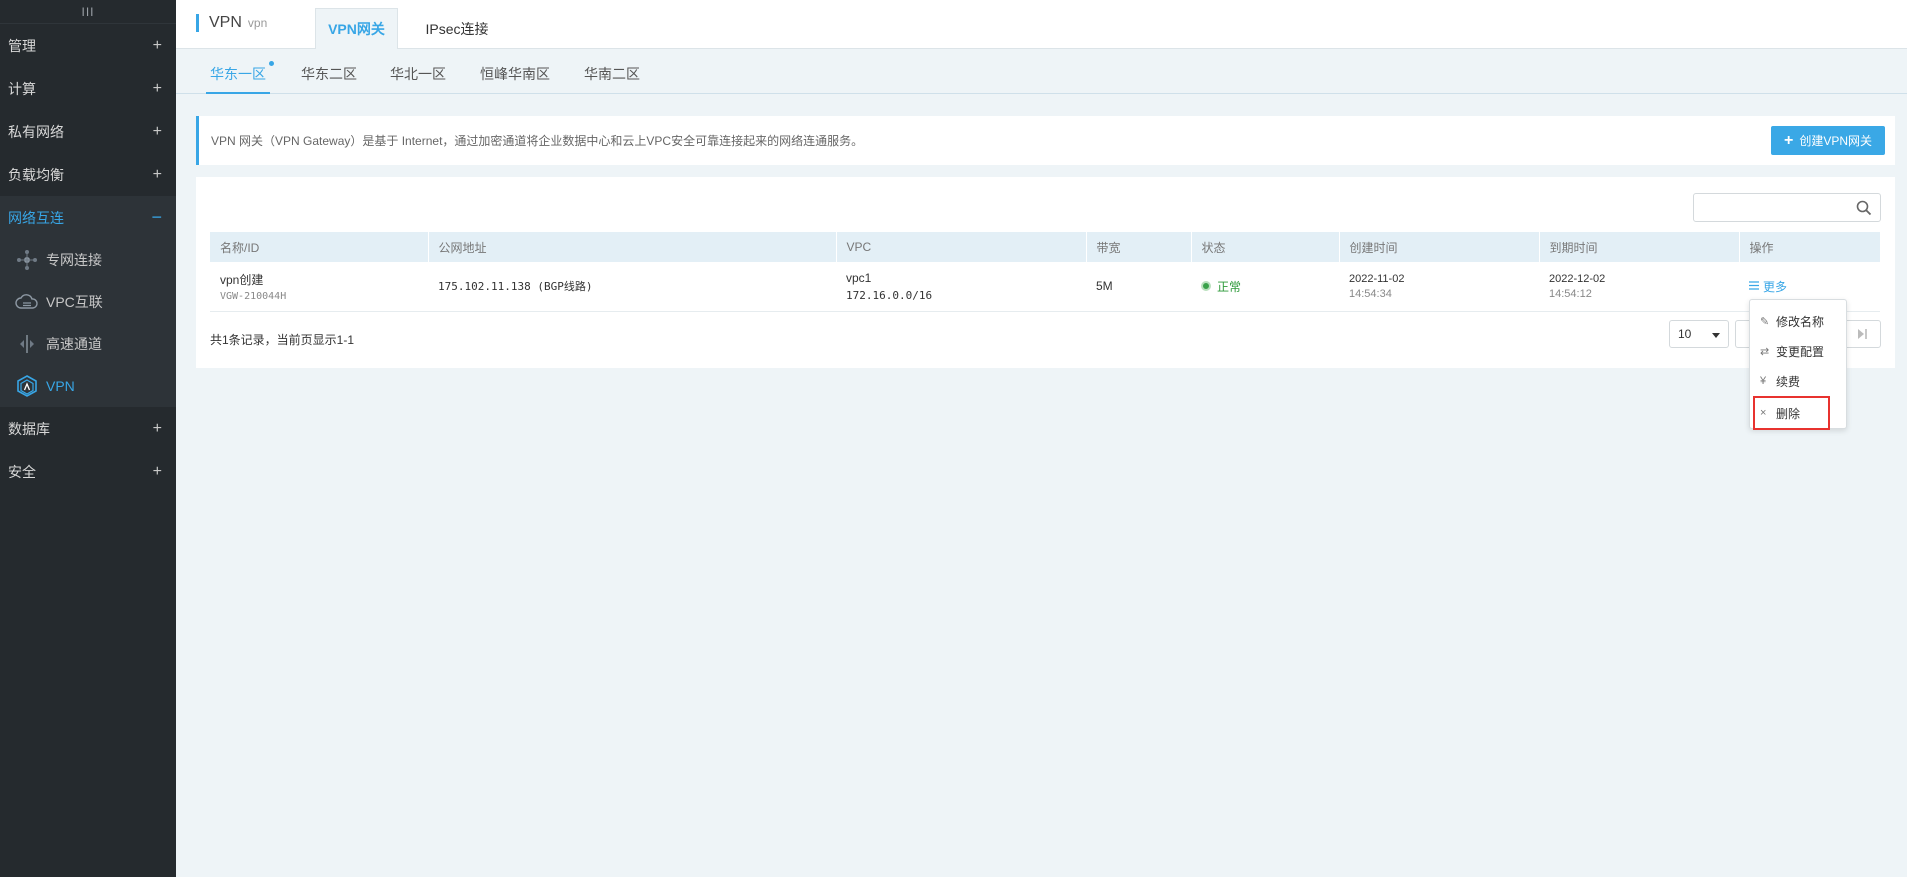 Image resolution: width=1907 pixels, height=877 pixels. I want to click on cloud-link-icon, so click(27, 302).